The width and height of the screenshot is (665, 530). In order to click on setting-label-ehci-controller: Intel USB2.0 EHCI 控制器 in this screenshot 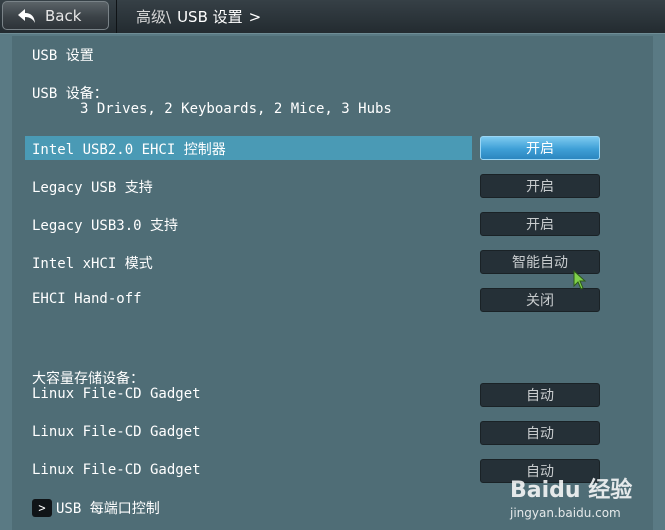, I will do `click(129, 149)`.